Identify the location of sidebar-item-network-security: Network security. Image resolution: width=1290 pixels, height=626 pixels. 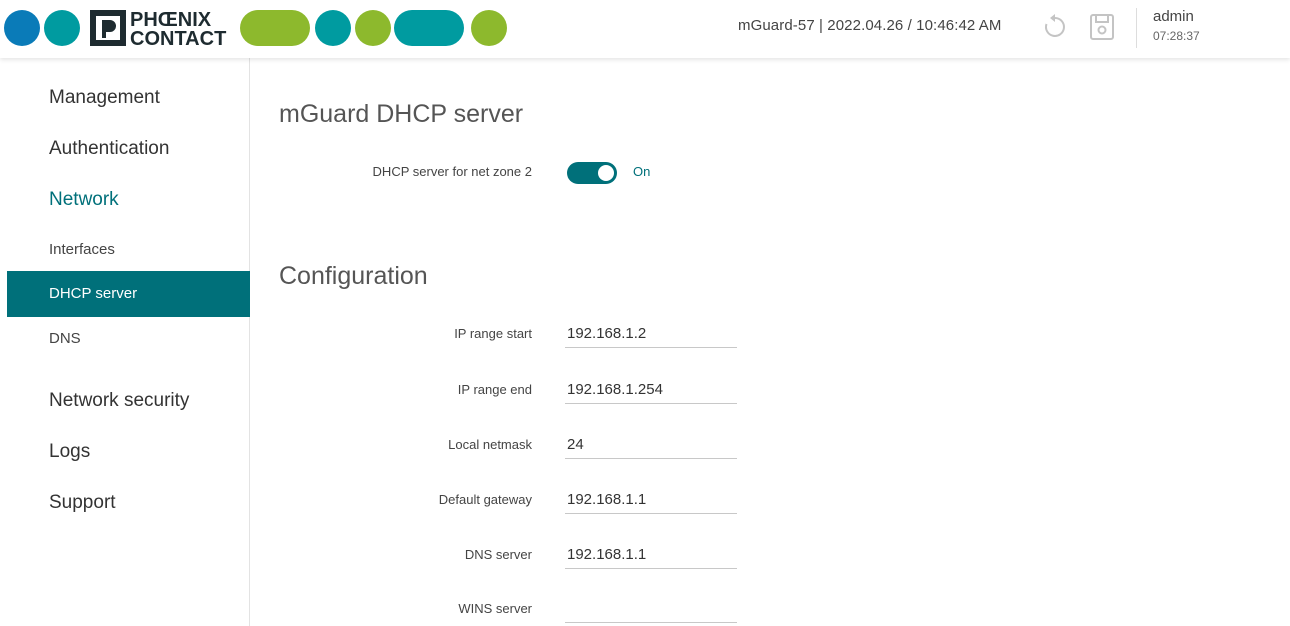
(128, 401).